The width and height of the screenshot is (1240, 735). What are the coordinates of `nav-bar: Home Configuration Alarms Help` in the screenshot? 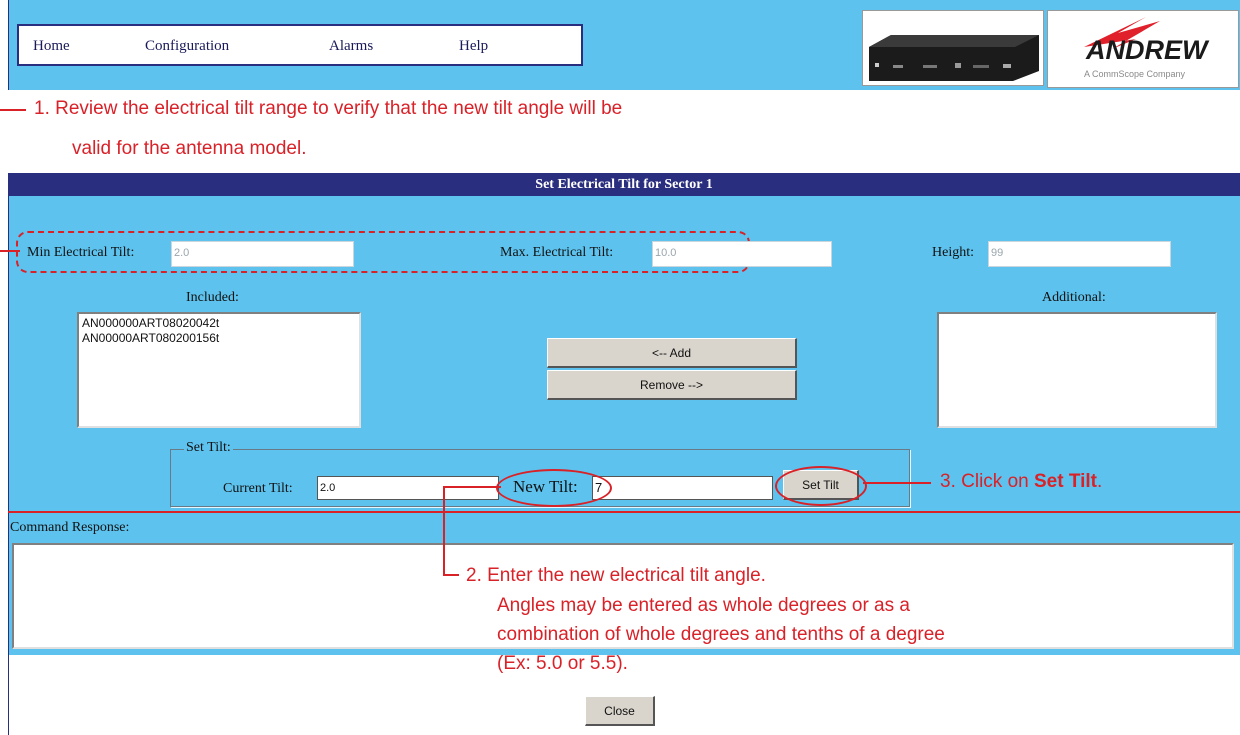 It's located at (300, 45).